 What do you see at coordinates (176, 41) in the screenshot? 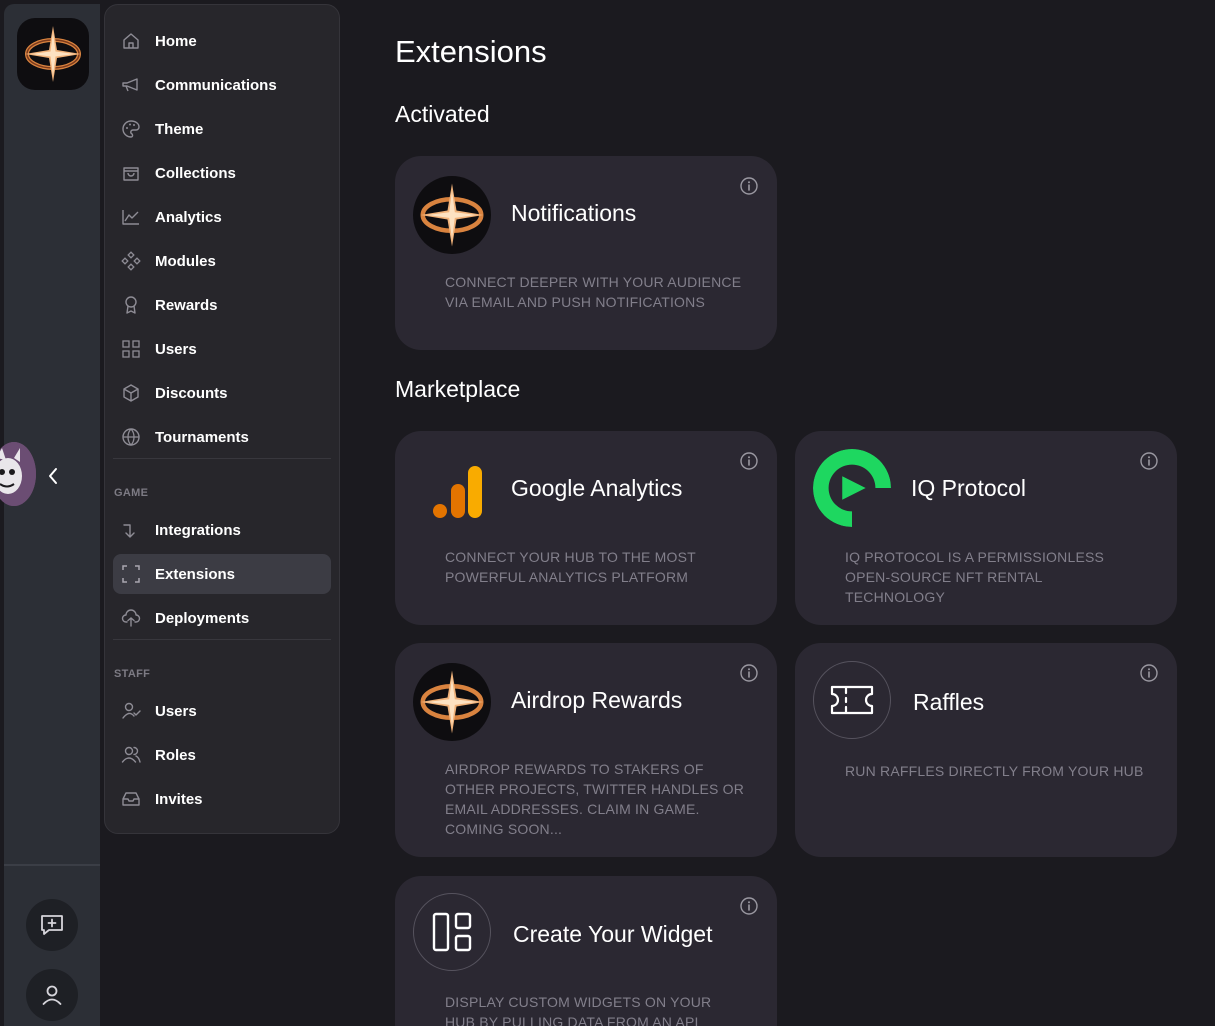
I see `sidebar-item-label: Home` at bounding box center [176, 41].